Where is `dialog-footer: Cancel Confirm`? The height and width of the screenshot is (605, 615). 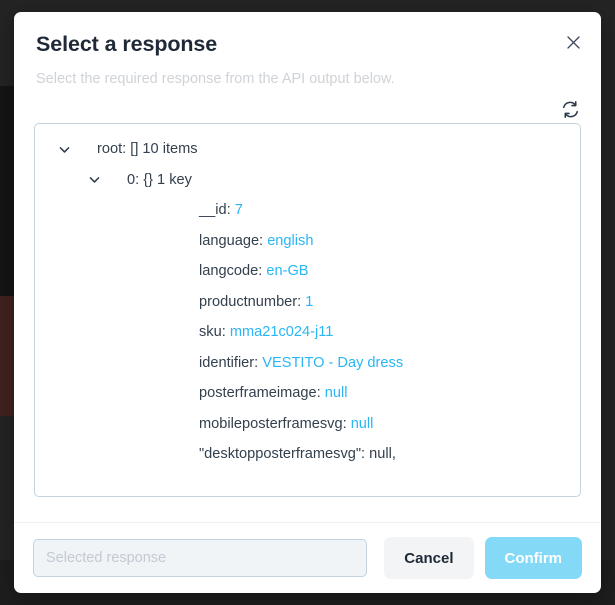 dialog-footer: Cancel Confirm is located at coordinates (307, 557).